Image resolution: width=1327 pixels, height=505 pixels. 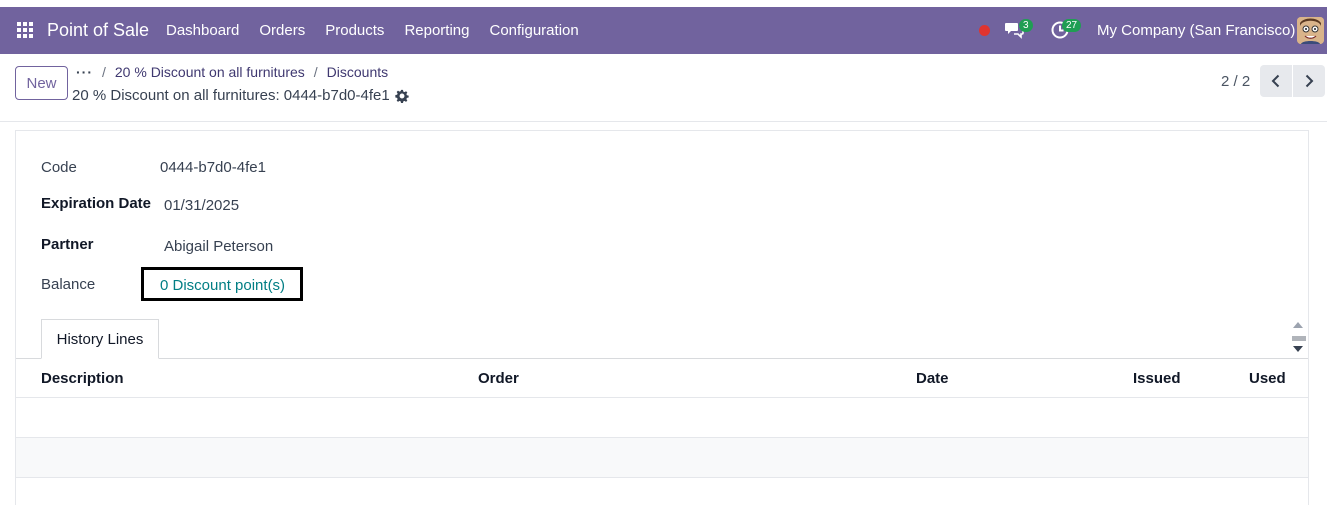 What do you see at coordinates (82, 378) in the screenshot?
I see `column-header-description: Description` at bounding box center [82, 378].